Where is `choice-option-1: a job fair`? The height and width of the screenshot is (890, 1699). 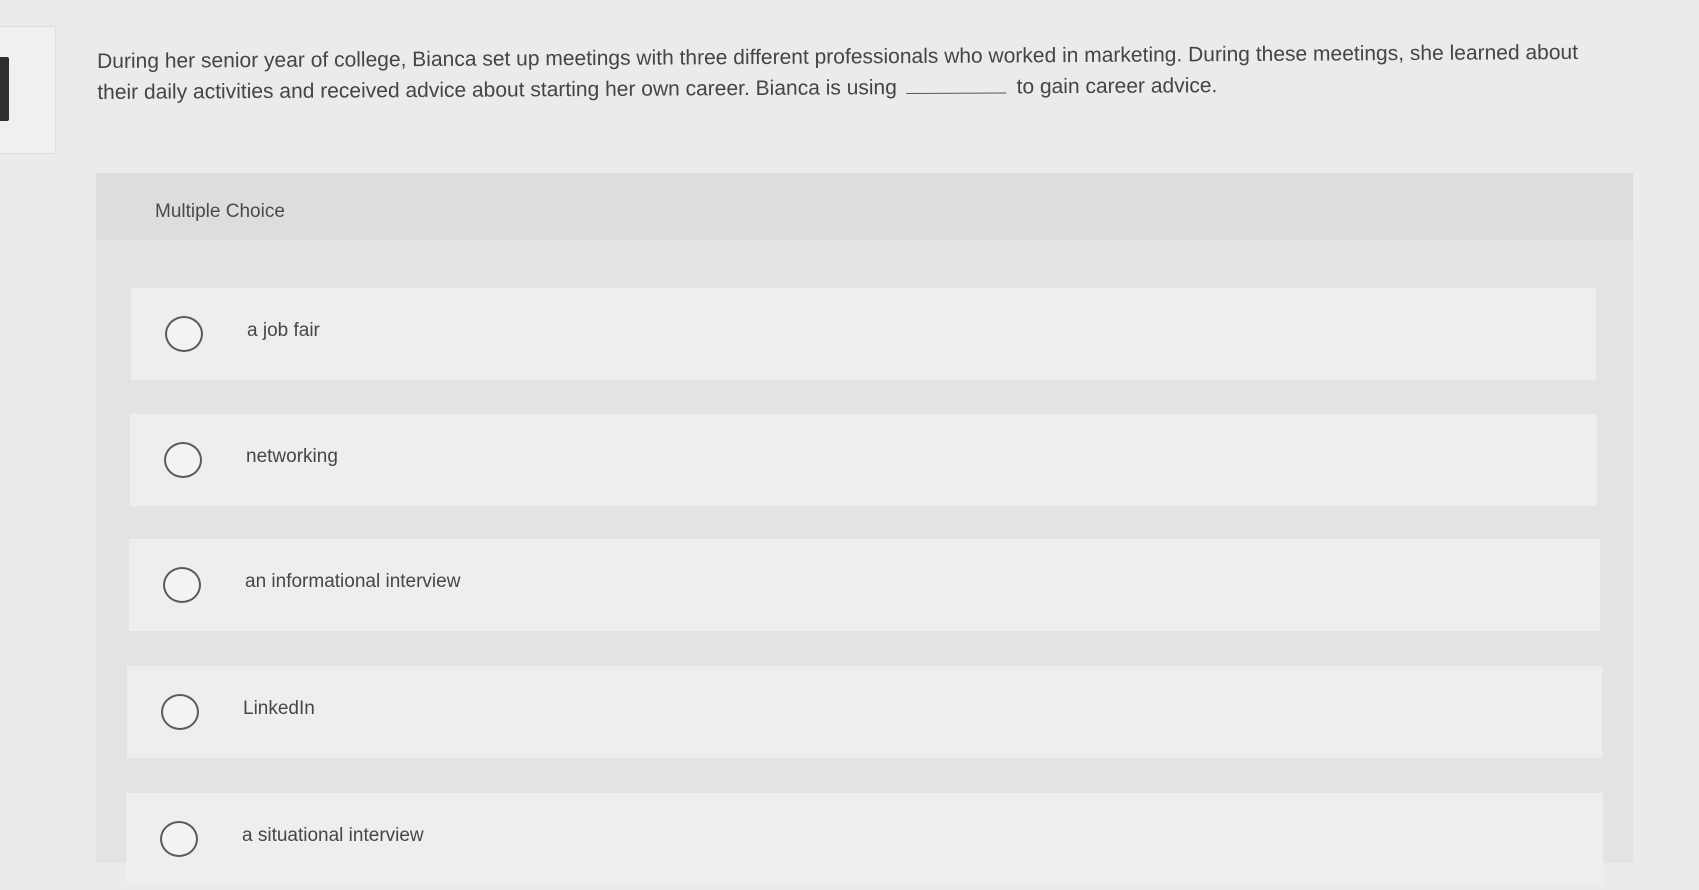 choice-option-1: a job fair is located at coordinates (863, 334).